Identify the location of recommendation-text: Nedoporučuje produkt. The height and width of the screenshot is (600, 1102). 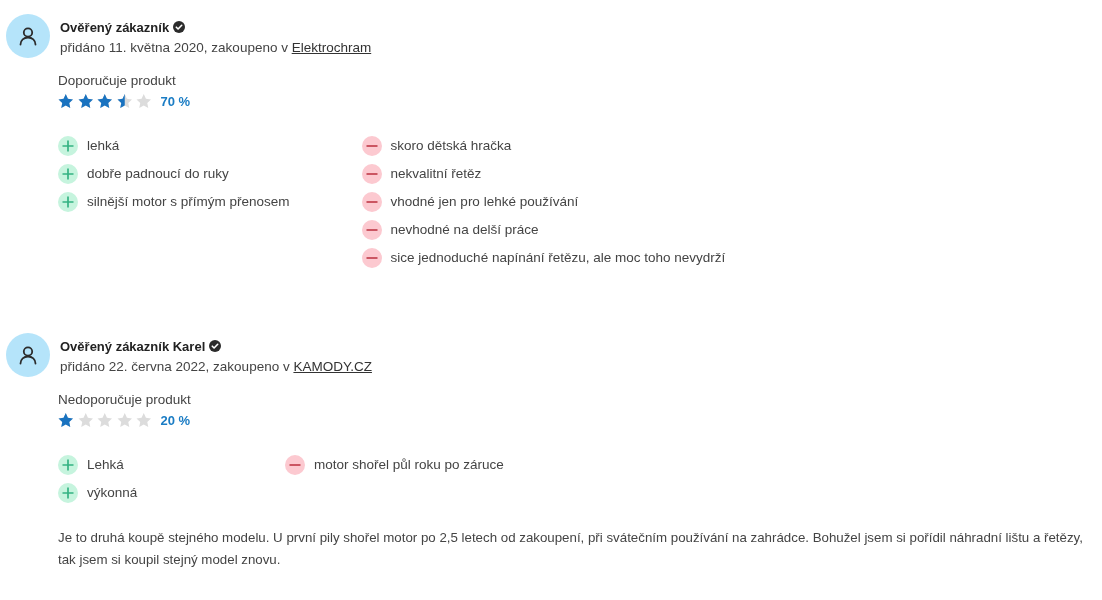
(124, 400).